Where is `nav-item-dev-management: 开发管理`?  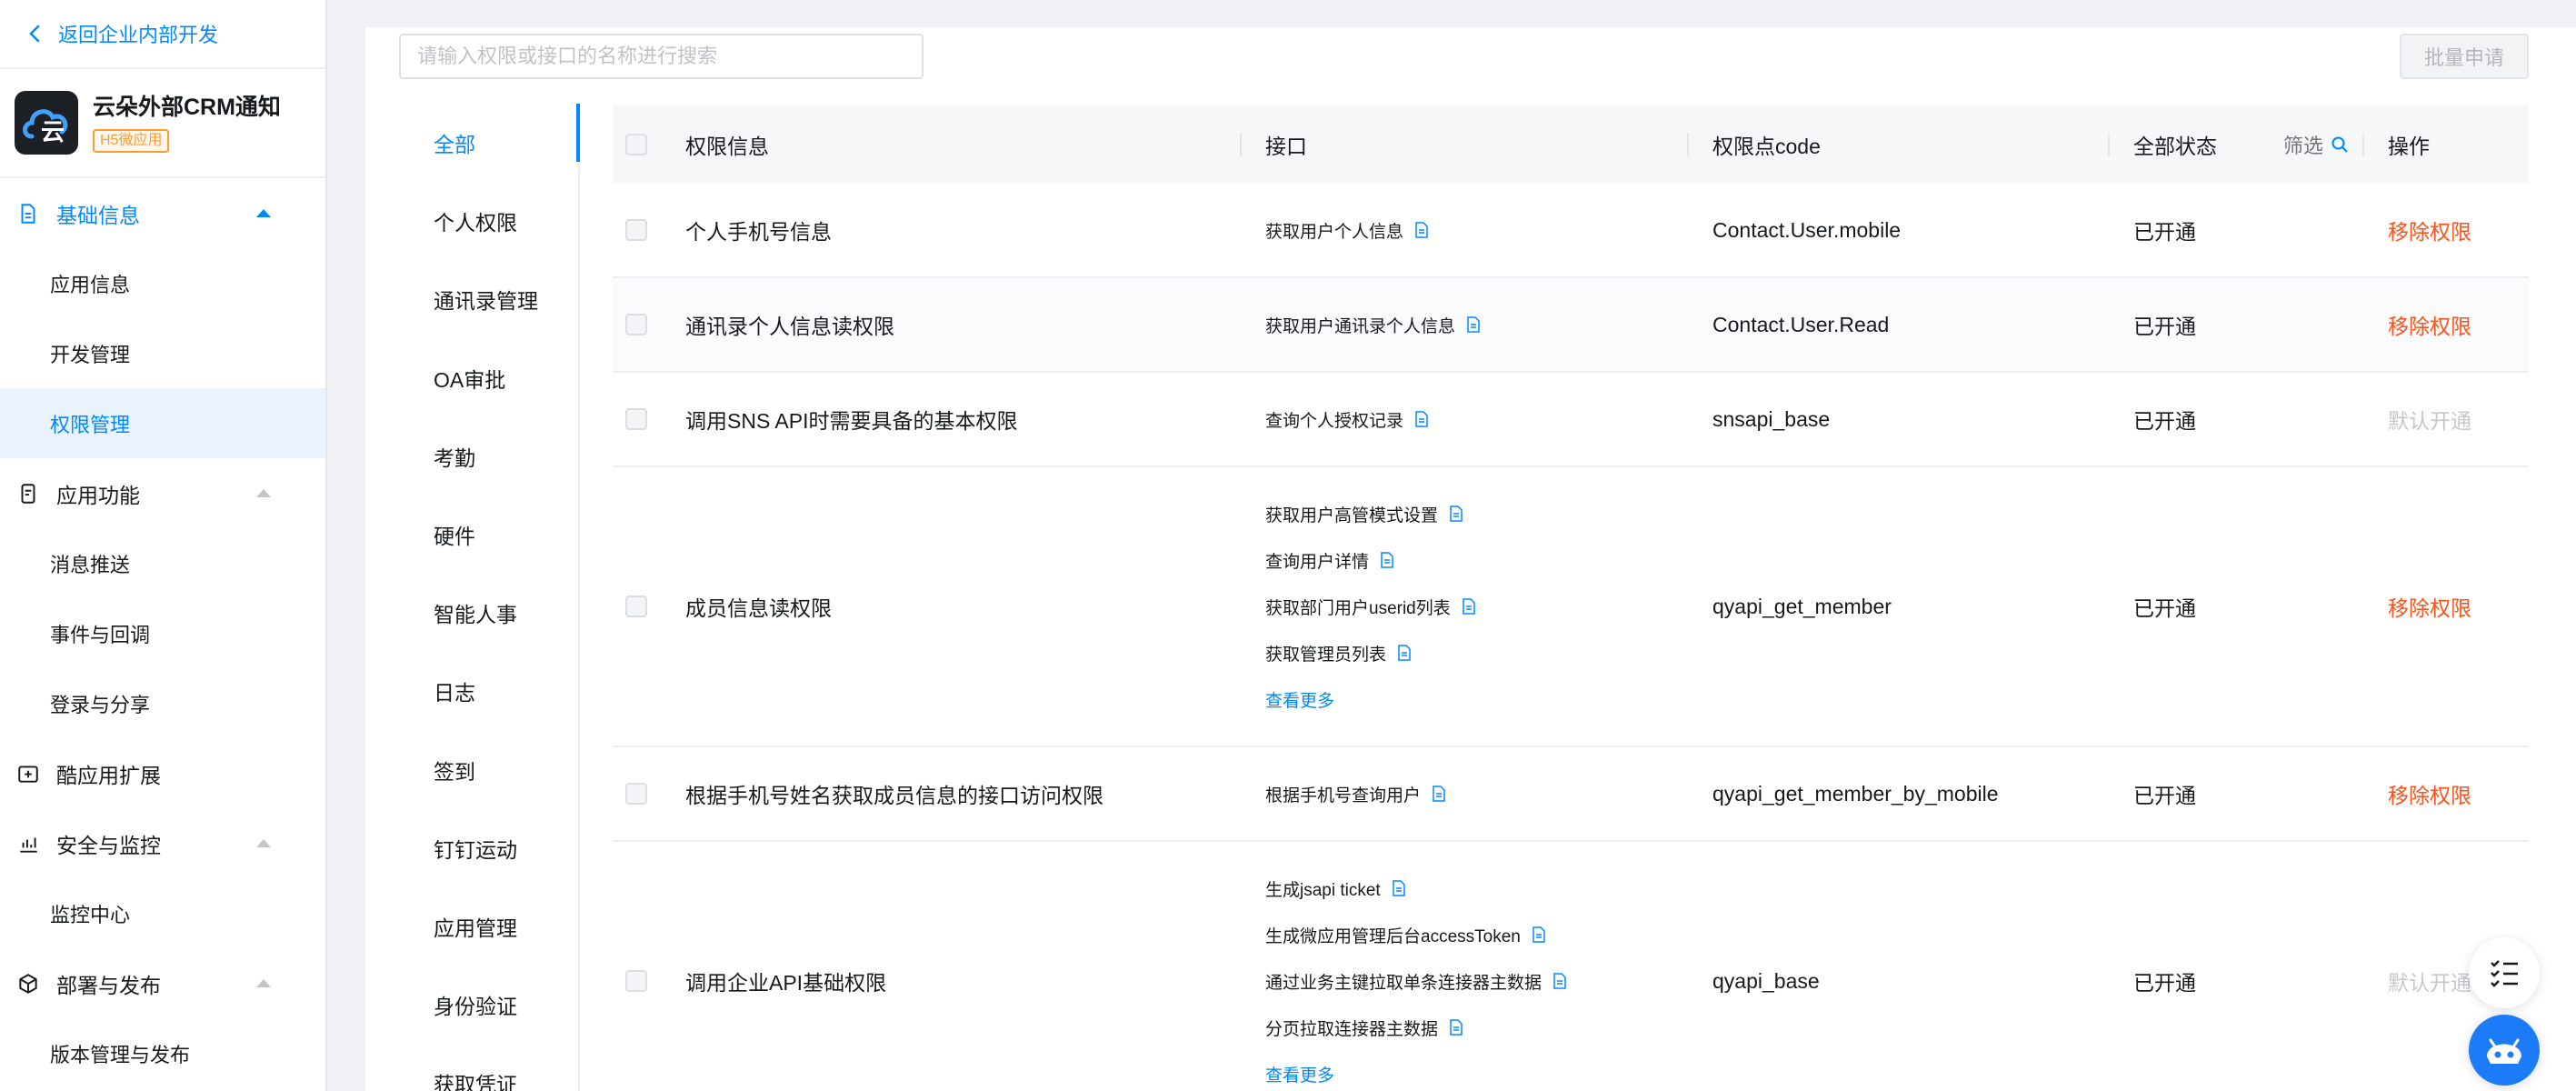 nav-item-dev-management: 开发管理 is located at coordinates (162, 353).